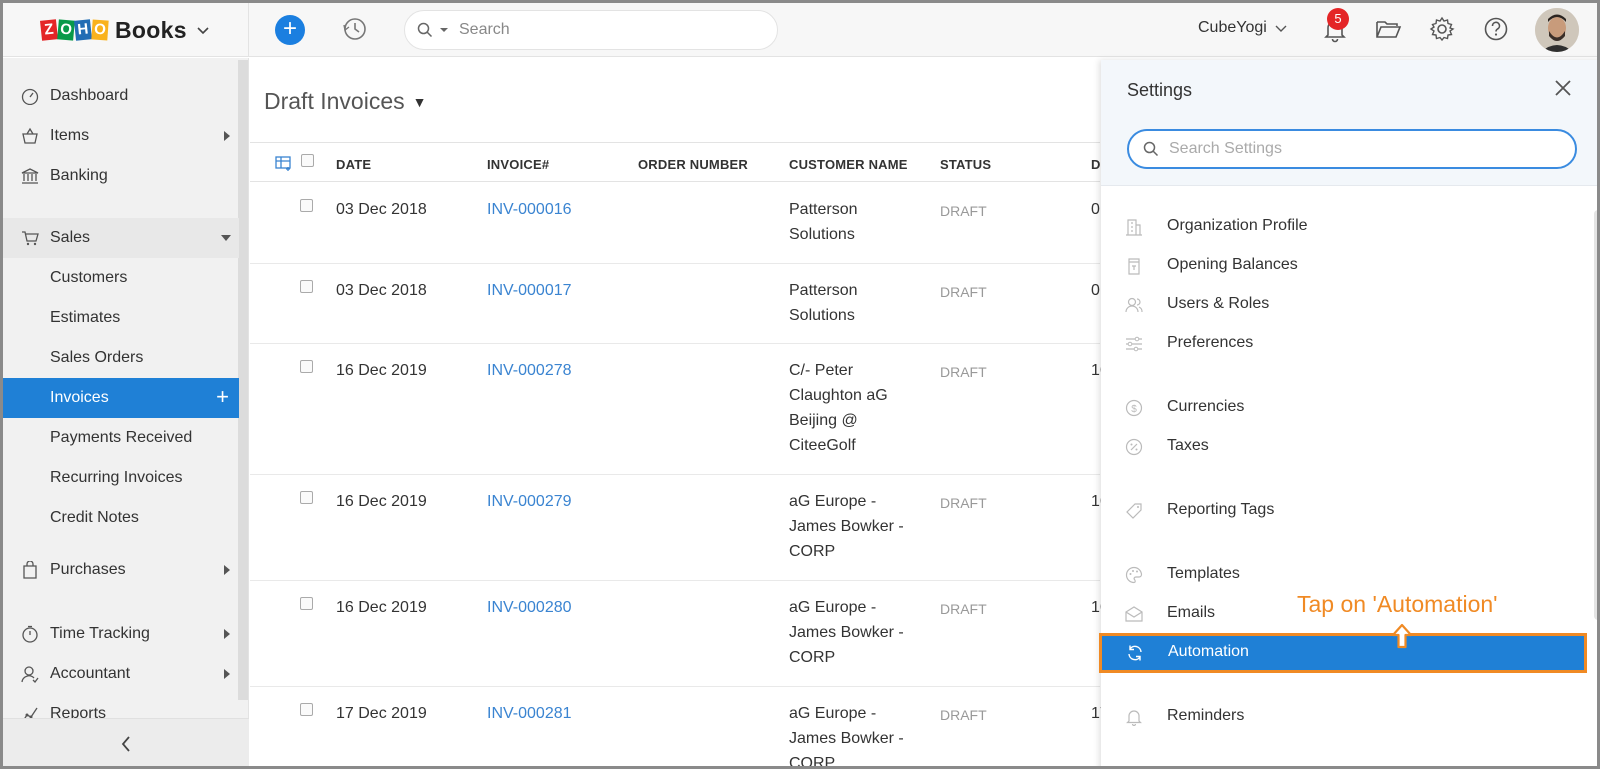  Describe the element at coordinates (83, 30) in the screenshot. I see `logo-letter: H` at that location.